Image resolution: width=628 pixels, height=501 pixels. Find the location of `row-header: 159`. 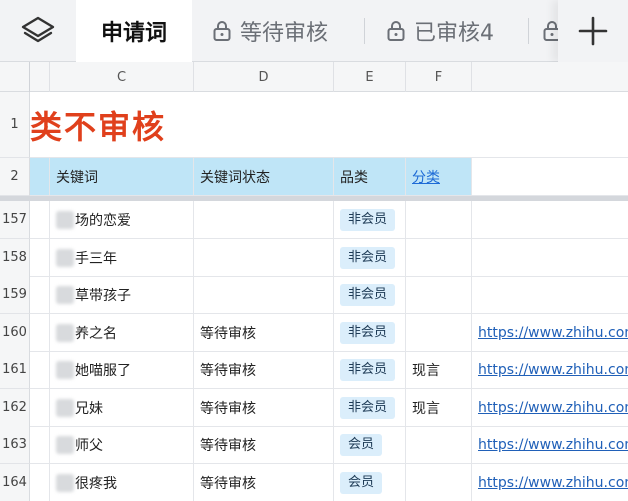

row-header: 159 is located at coordinates (15, 295).